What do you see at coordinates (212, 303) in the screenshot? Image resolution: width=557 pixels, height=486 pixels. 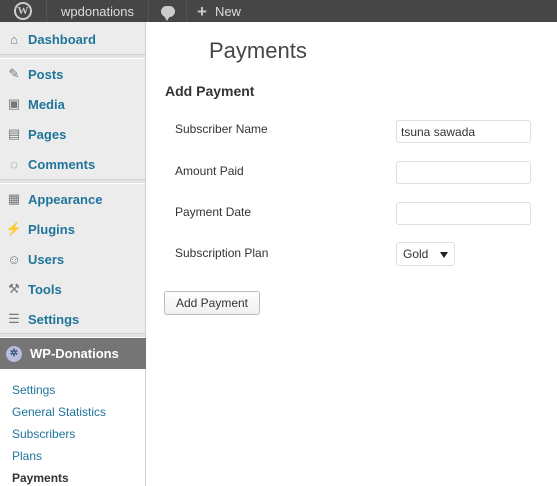 I see `add-payment-button: Add Payment` at bounding box center [212, 303].